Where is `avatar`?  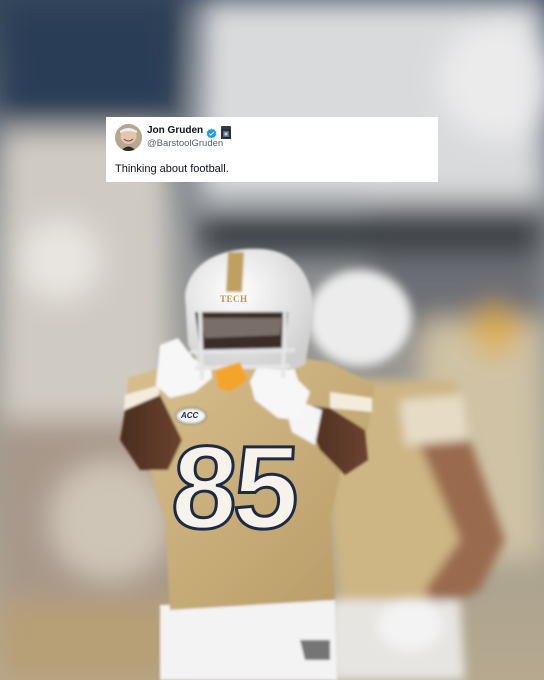 avatar is located at coordinates (128, 137).